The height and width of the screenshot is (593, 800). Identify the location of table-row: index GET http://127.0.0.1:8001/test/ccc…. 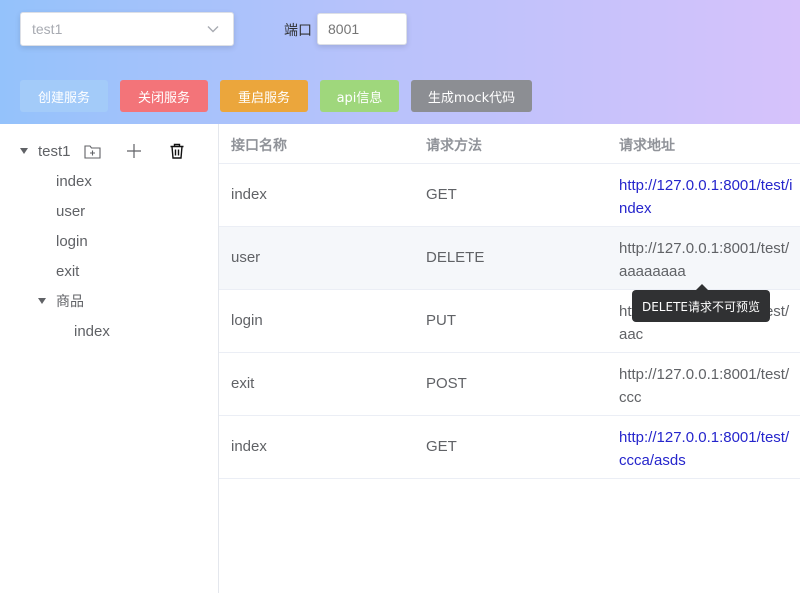
(509, 447).